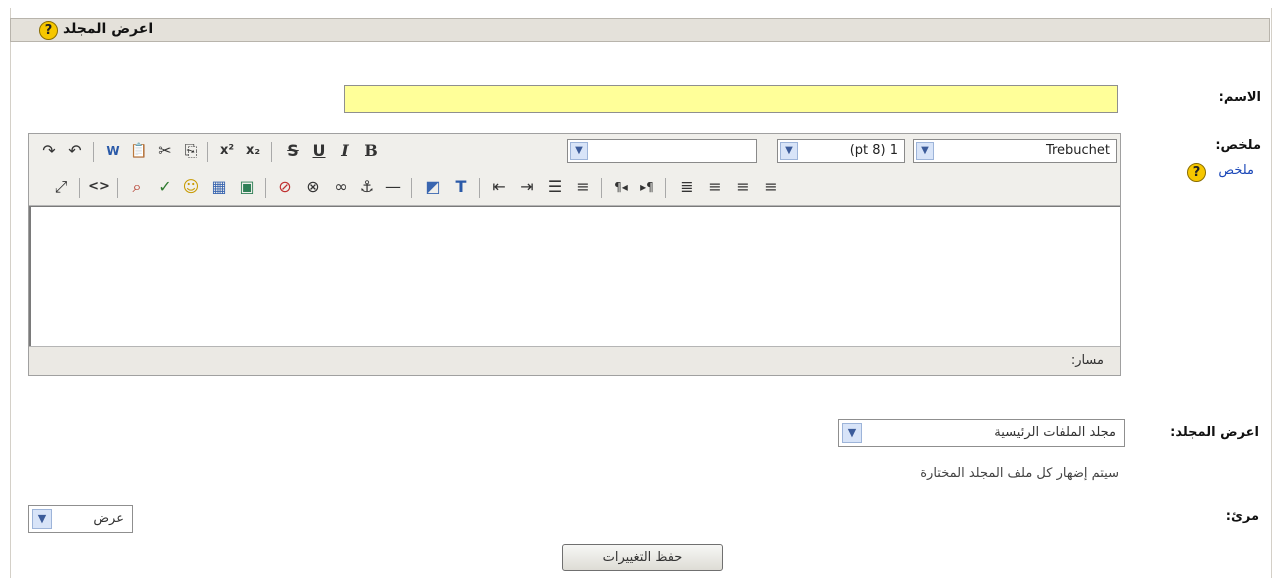 The image size is (1279, 578). What do you see at coordinates (583, 187) in the screenshot?
I see `ordered-list-icon: ≡` at bounding box center [583, 187].